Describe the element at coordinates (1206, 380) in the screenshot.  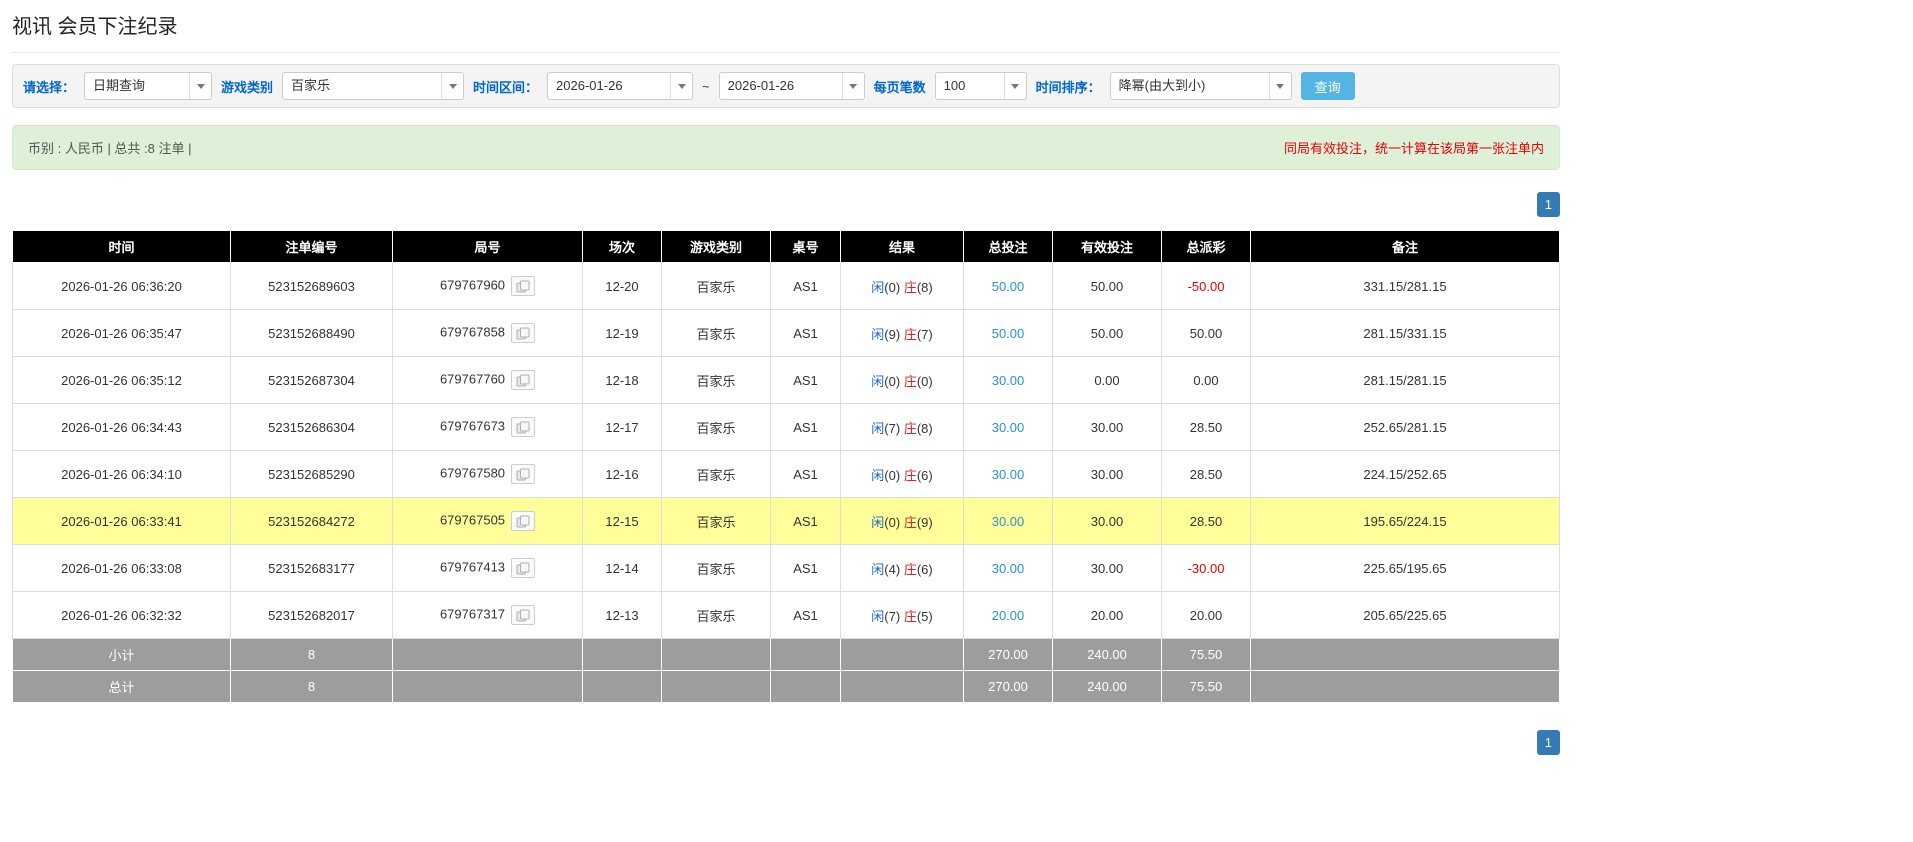
I see `cell-payout: 0.00` at that location.